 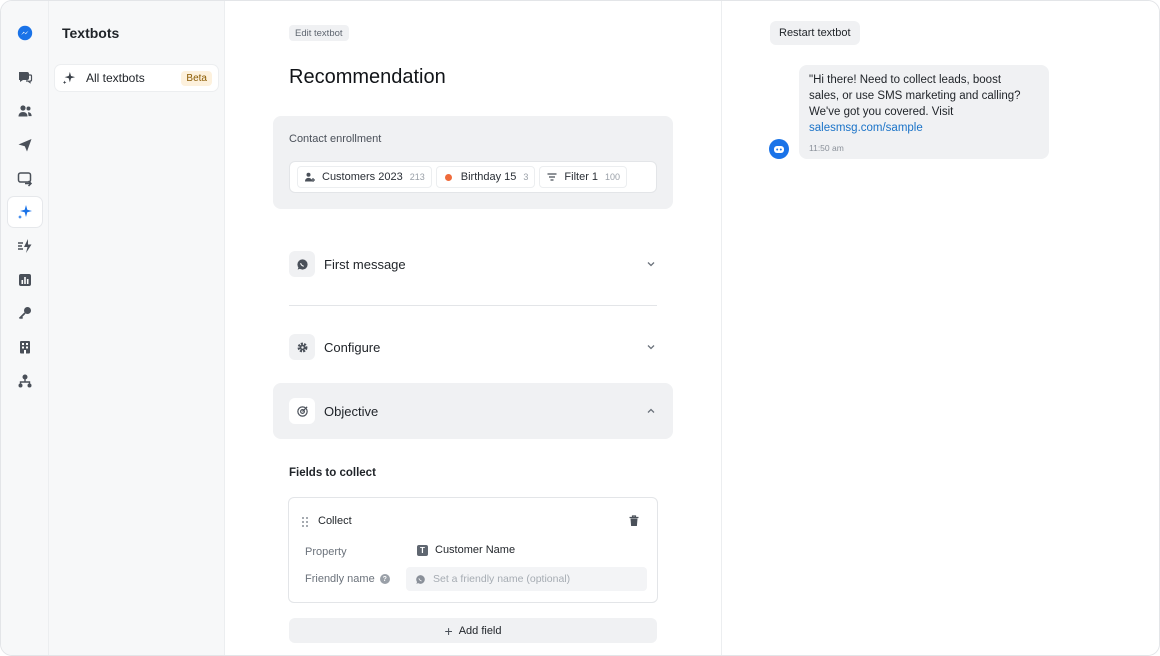 I want to click on chip-birthday-15: Birthday 15 3, so click(x=485, y=177).